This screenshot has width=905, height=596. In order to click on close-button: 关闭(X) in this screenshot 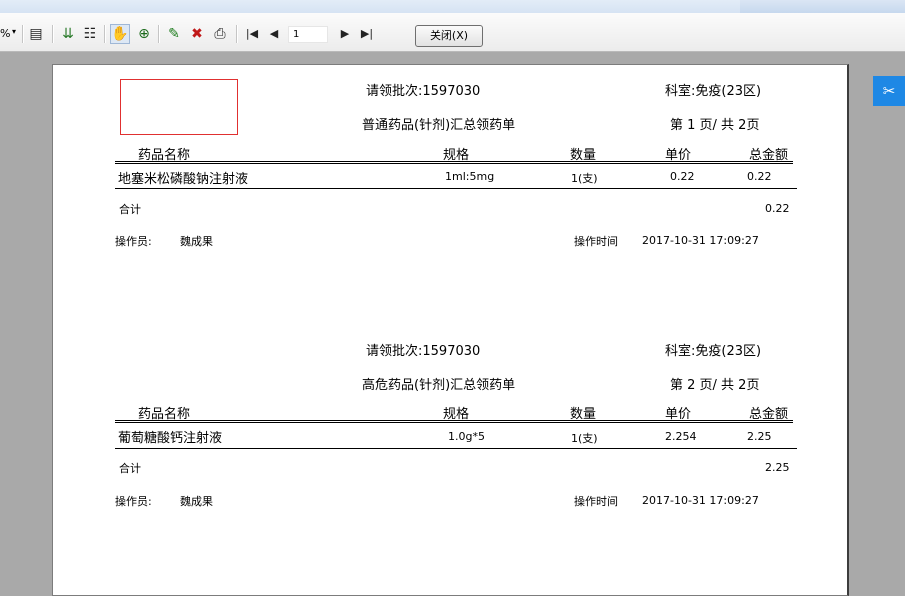, I will do `click(449, 36)`.